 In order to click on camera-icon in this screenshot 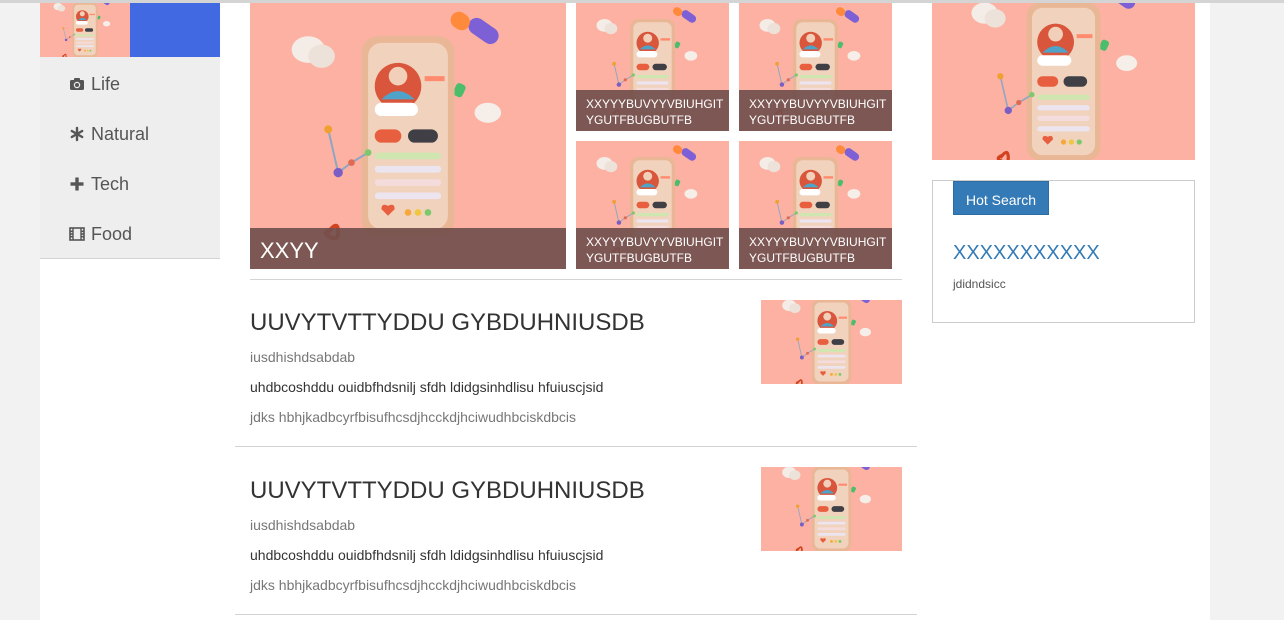, I will do `click(77, 84)`.